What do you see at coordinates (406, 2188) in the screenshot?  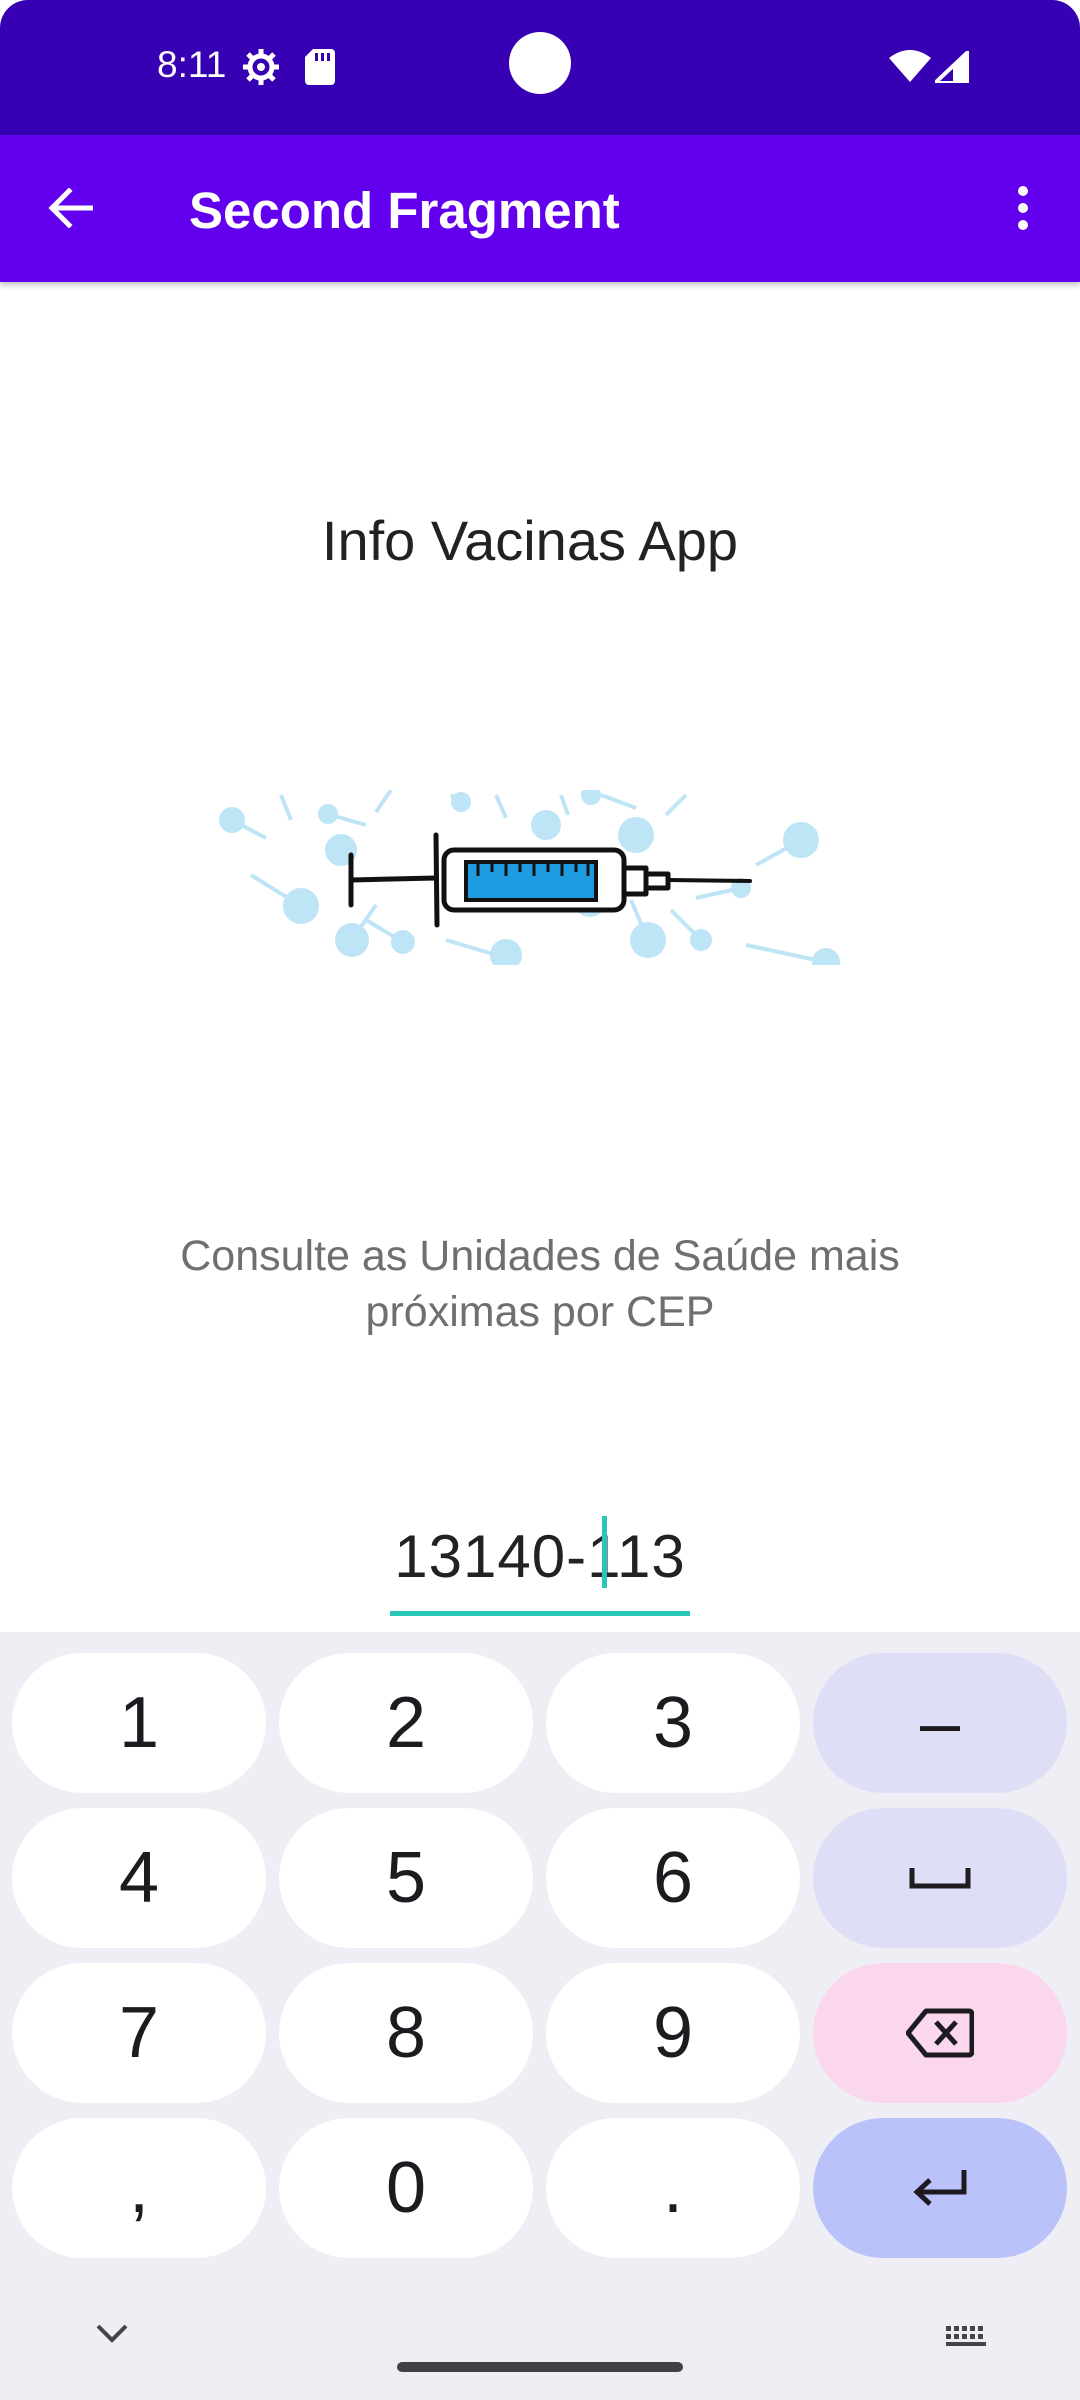 I see `key-0: 0` at bounding box center [406, 2188].